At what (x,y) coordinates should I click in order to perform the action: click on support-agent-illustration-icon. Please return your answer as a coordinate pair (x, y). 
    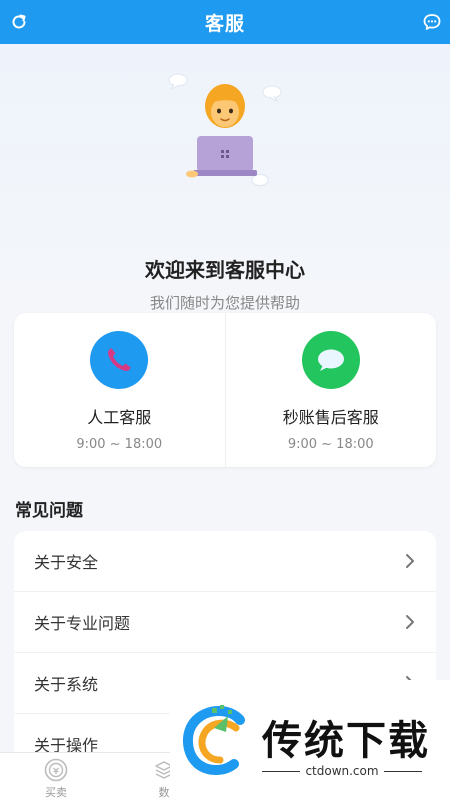
    Looking at the image, I should click on (225, 129).